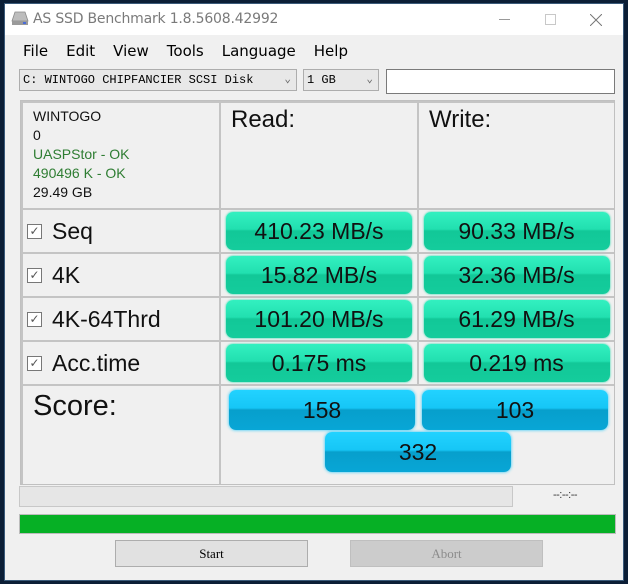  Describe the element at coordinates (515, 154) in the screenshot. I see `write-header: Write:` at that location.